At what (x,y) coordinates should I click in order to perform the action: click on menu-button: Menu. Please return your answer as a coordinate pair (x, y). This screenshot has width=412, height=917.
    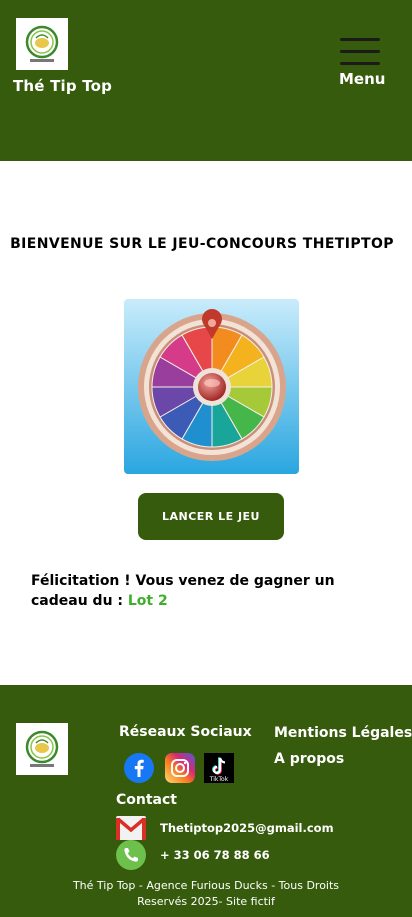
    Looking at the image, I should click on (361, 64).